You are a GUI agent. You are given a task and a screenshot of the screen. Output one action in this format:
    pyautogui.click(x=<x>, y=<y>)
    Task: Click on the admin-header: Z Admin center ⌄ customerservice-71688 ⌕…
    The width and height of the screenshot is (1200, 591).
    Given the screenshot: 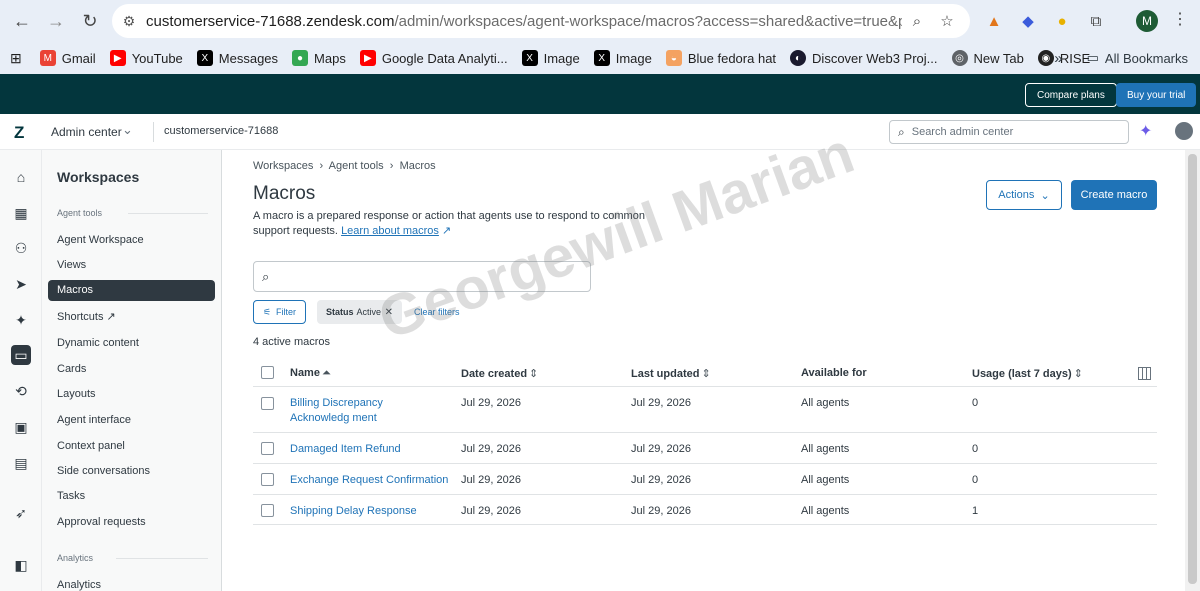 What is the action you would take?
    pyautogui.click(x=600, y=132)
    